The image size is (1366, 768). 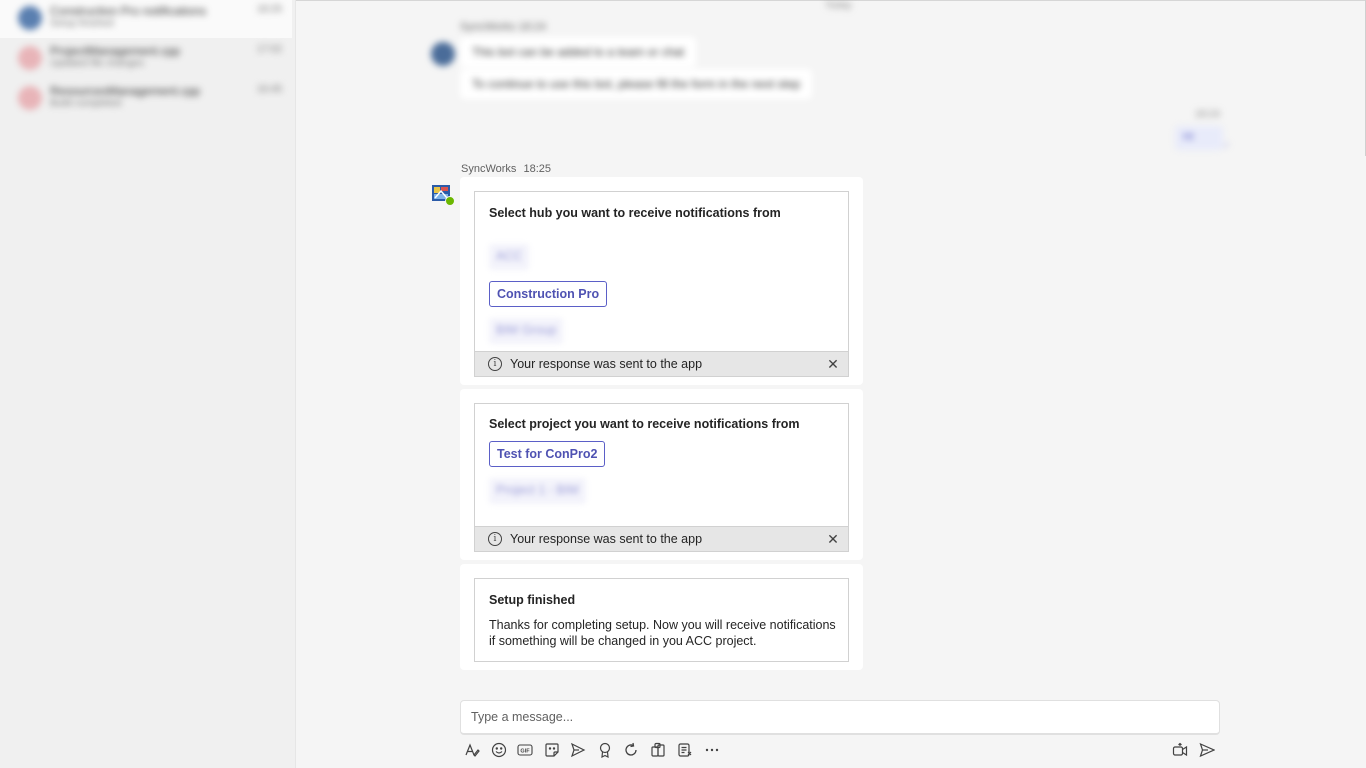 I want to click on own-message-bubble: Hi, so click(x=1199, y=138).